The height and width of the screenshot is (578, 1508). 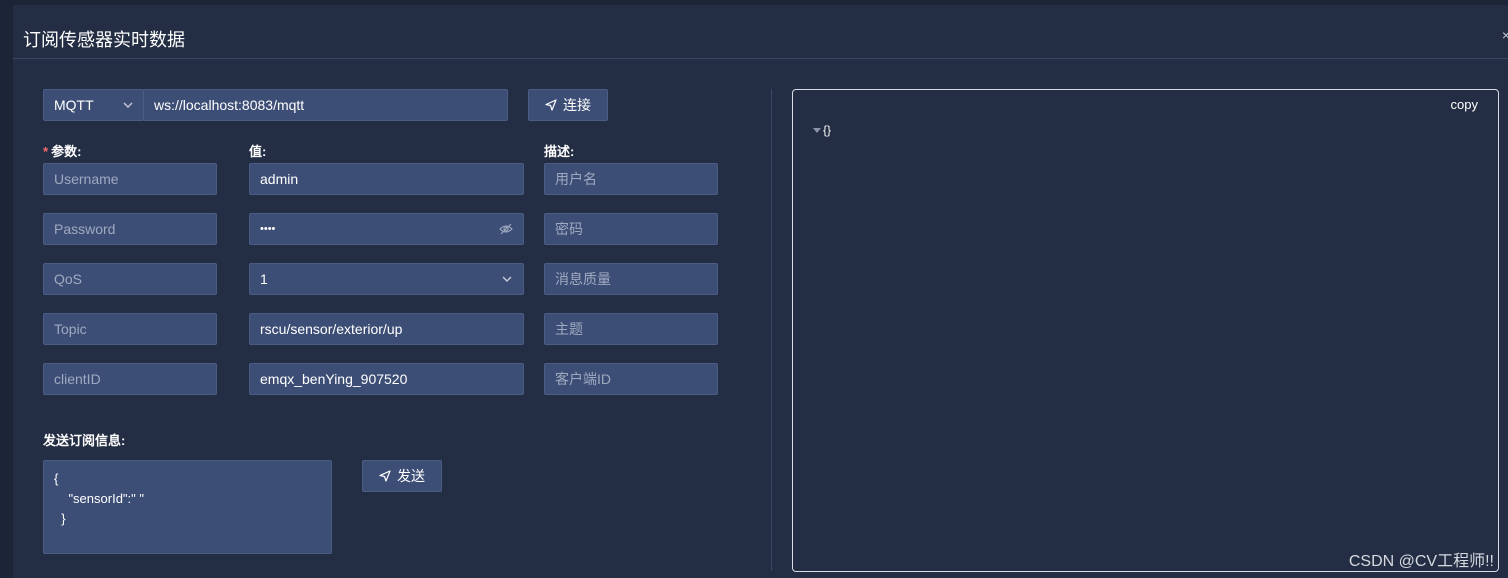 I want to click on message-textarea: { "sensorId":" " }, so click(x=187, y=507).